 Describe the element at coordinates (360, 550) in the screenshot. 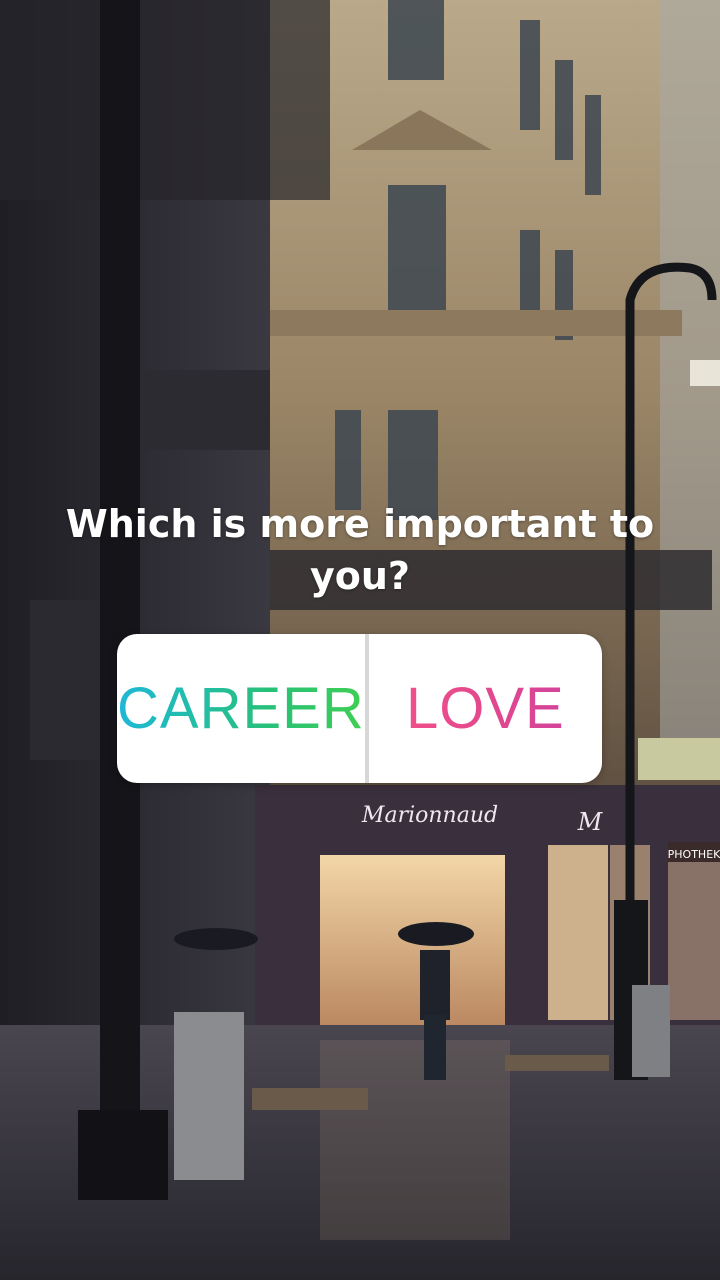

I see `poll-question: Which is more important to you?` at that location.